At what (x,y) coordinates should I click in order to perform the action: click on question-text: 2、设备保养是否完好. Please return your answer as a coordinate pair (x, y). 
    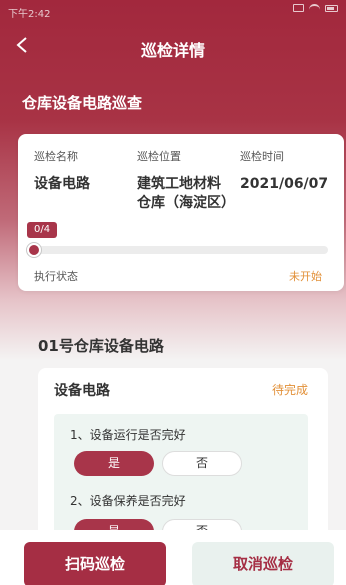
    Looking at the image, I should click on (128, 501).